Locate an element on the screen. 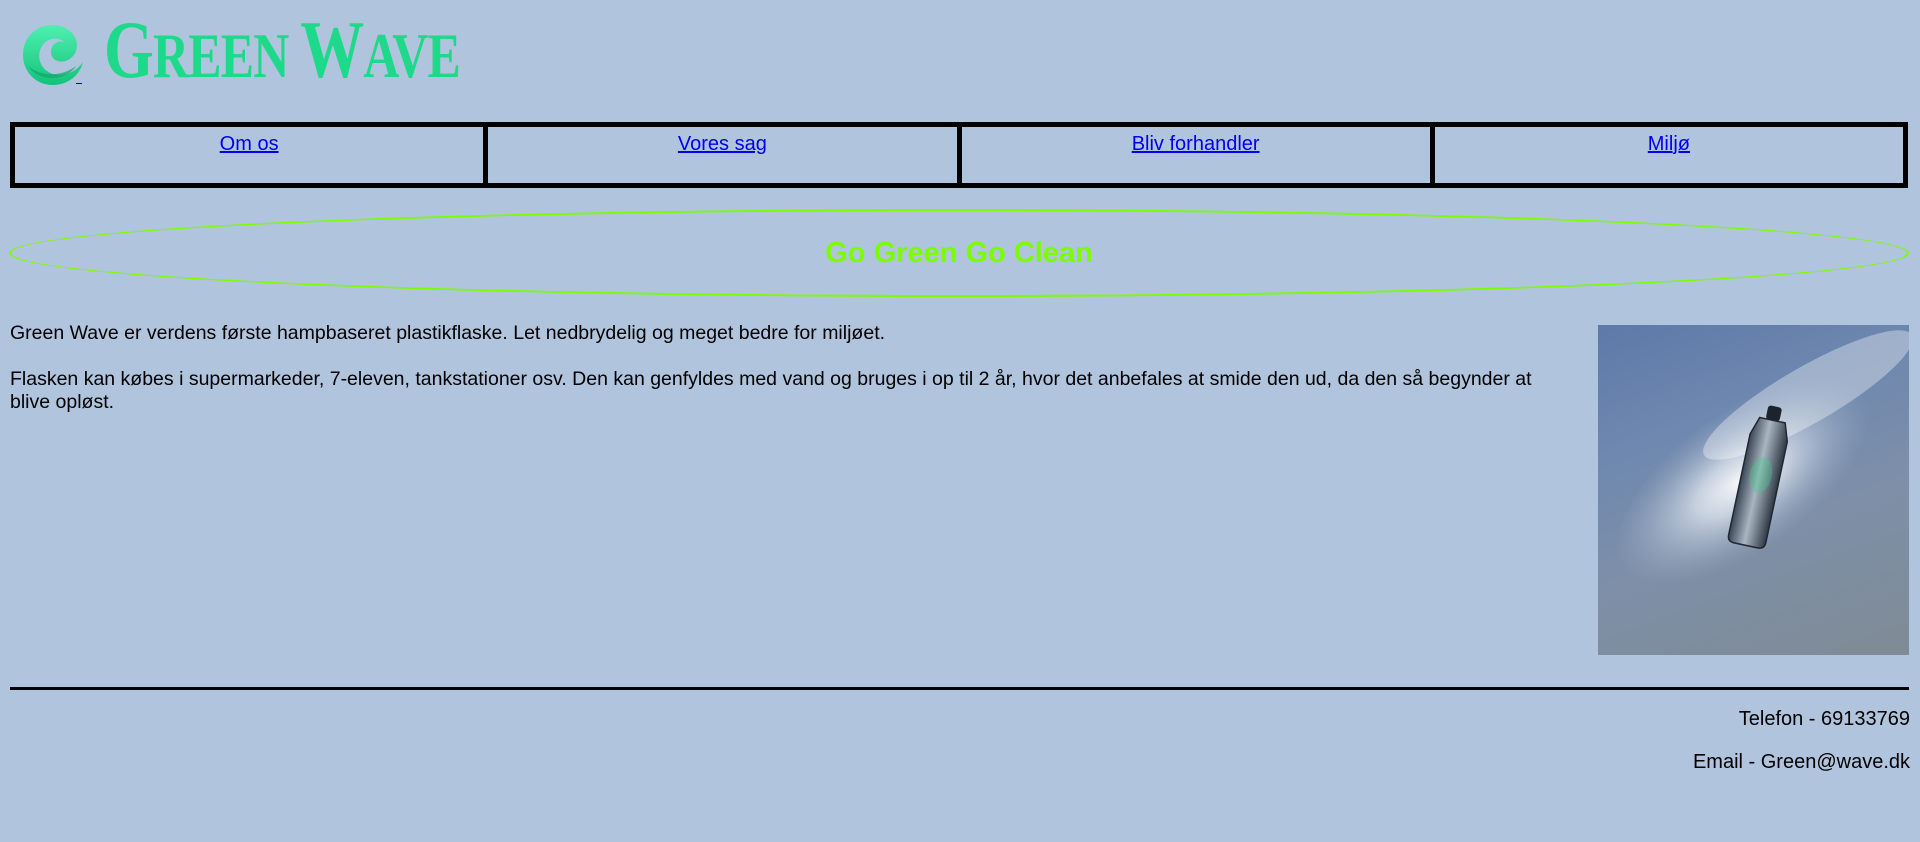  bottle-in-sky-image is located at coordinates (1763, 457).